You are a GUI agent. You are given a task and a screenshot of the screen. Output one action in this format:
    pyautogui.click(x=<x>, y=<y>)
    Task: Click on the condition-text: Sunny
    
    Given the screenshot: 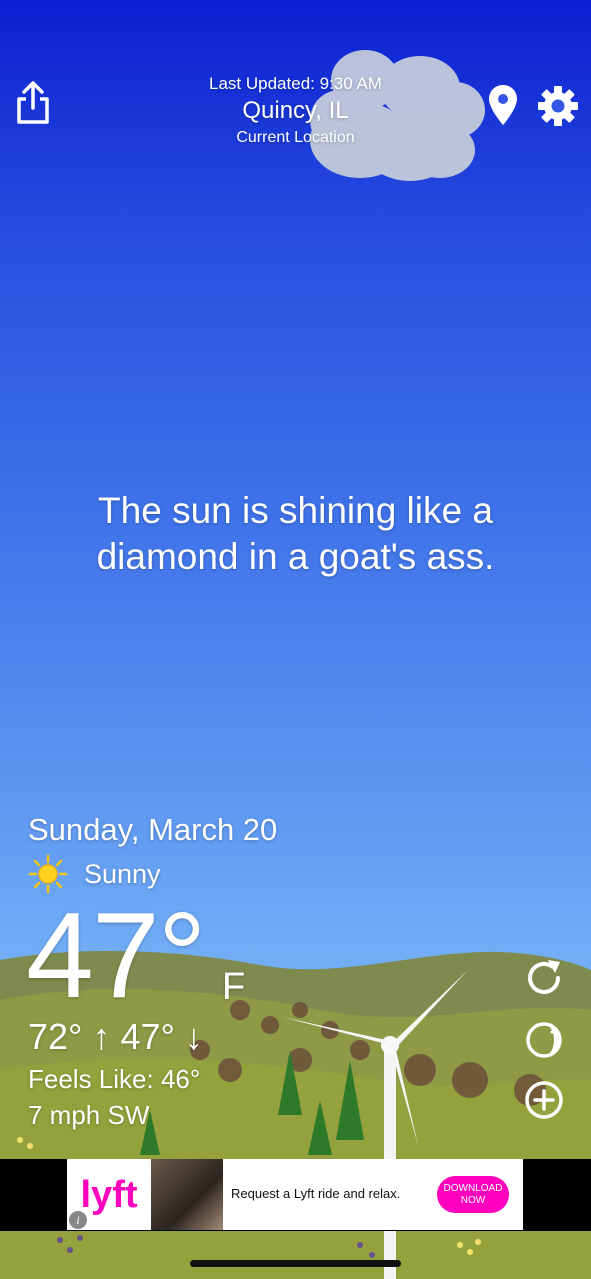 What is the action you would take?
    pyautogui.click(x=122, y=873)
    